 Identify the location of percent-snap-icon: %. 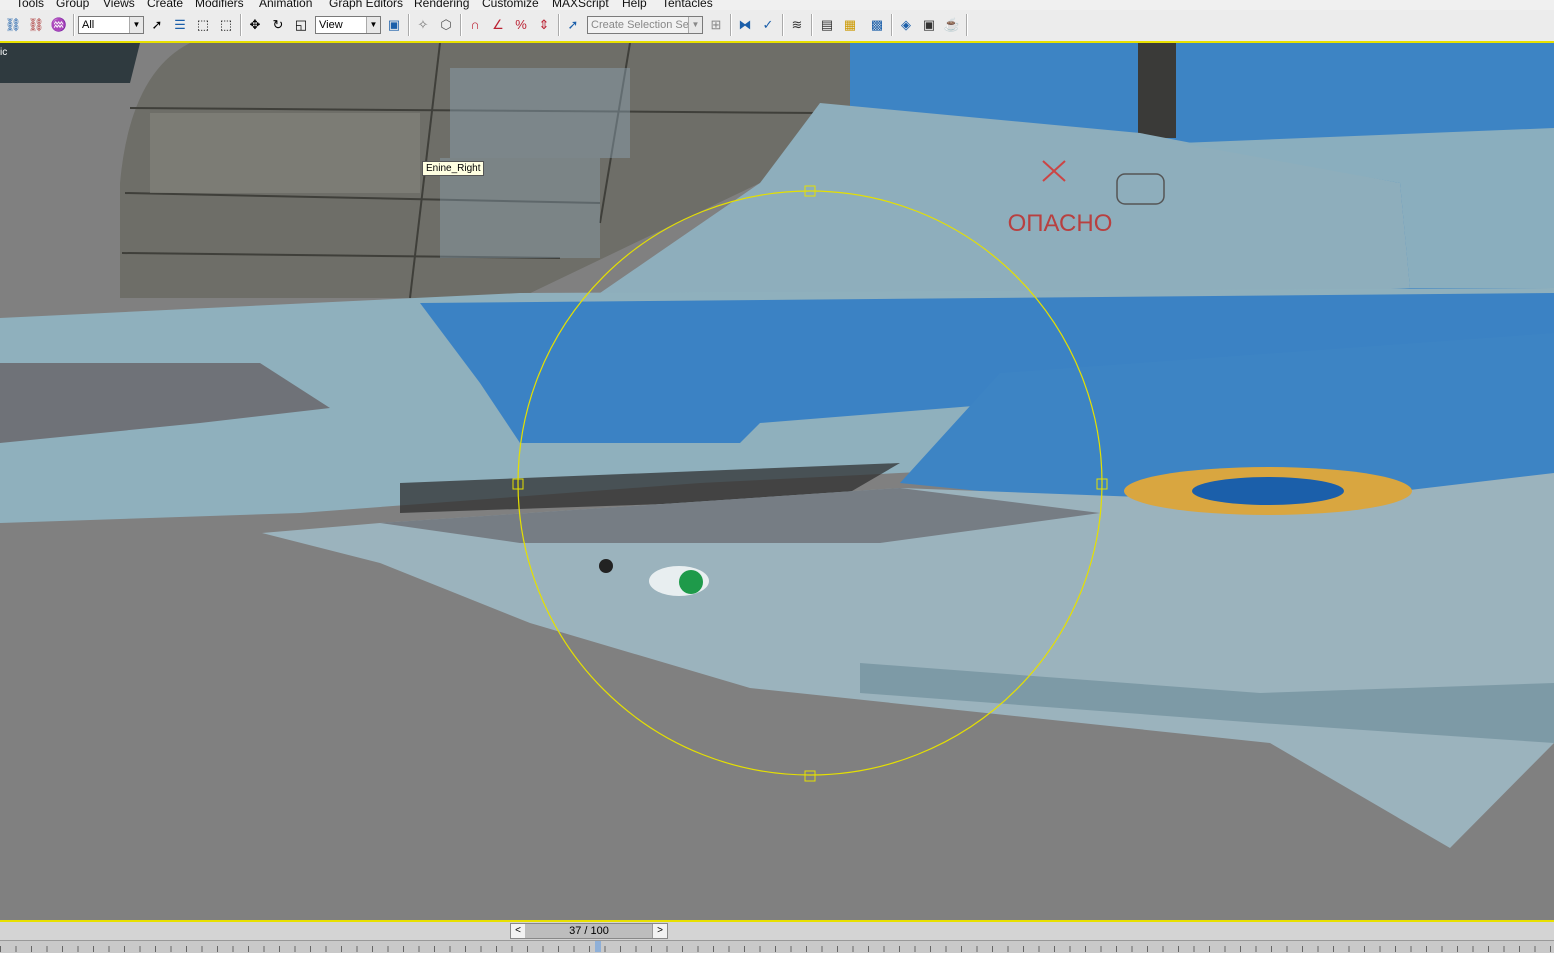
(521, 25).